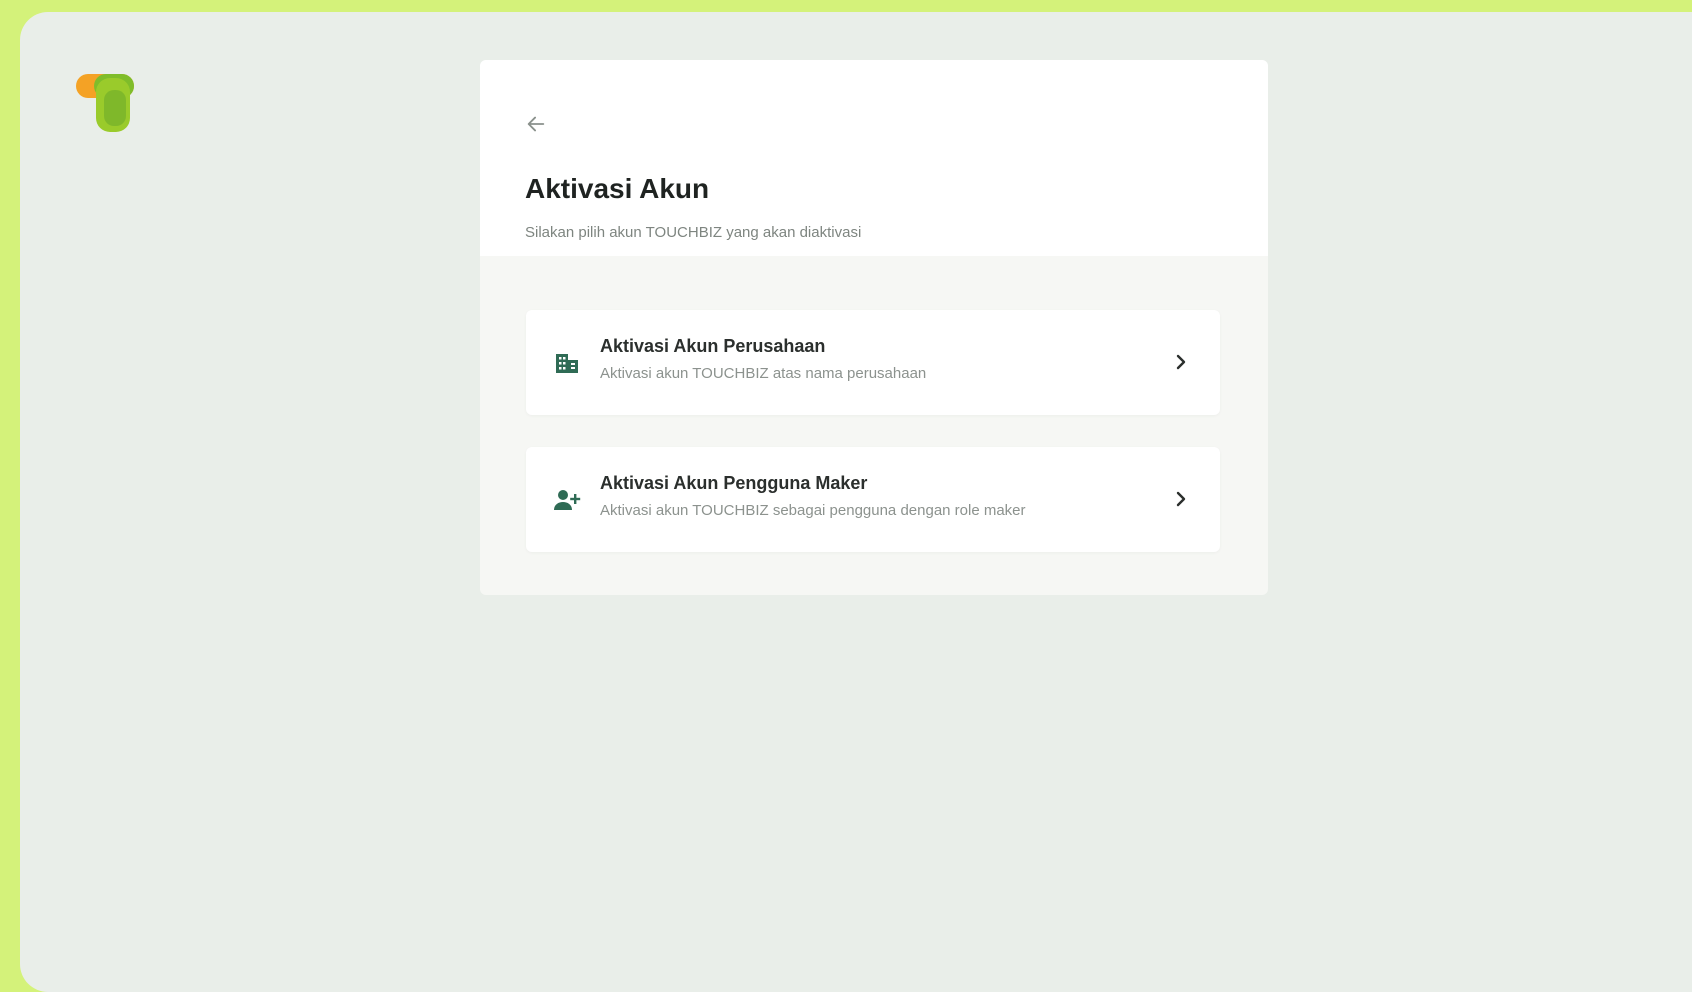 The height and width of the screenshot is (992, 1692). What do you see at coordinates (713, 346) in the screenshot?
I see `option-company-title: Aktivasi Akun Perusahaan` at bounding box center [713, 346].